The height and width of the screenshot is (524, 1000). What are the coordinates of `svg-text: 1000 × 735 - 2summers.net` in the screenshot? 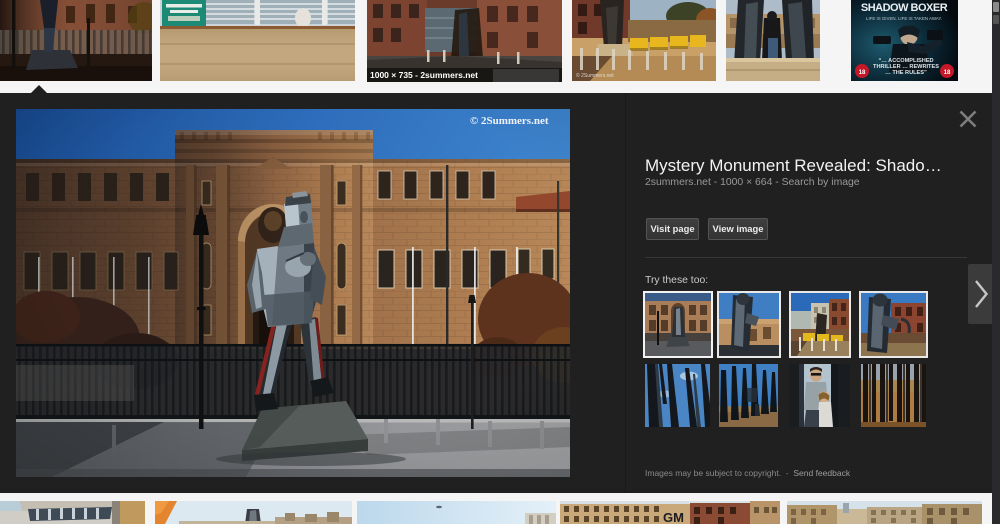 It's located at (424, 75).